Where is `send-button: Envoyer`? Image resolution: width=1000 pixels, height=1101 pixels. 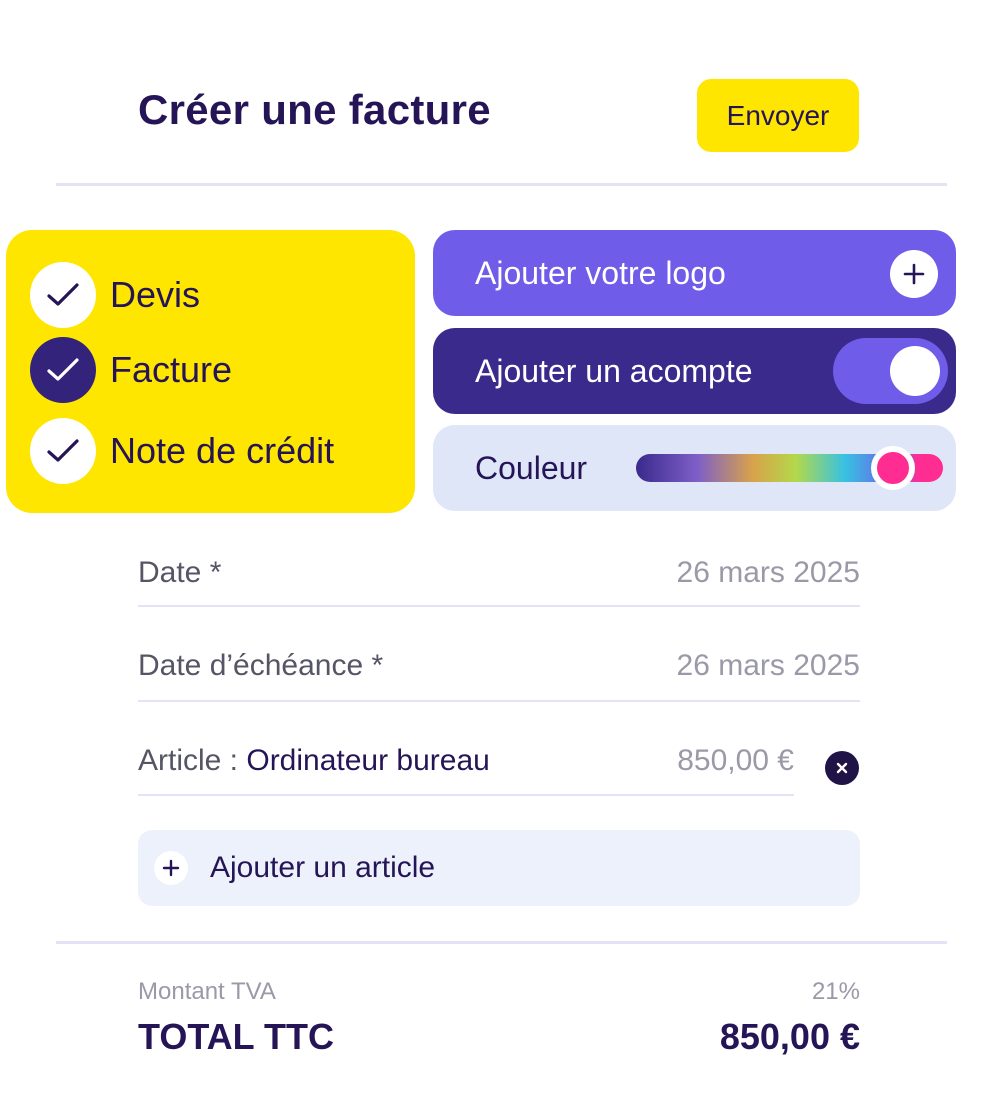 send-button: Envoyer is located at coordinates (778, 115).